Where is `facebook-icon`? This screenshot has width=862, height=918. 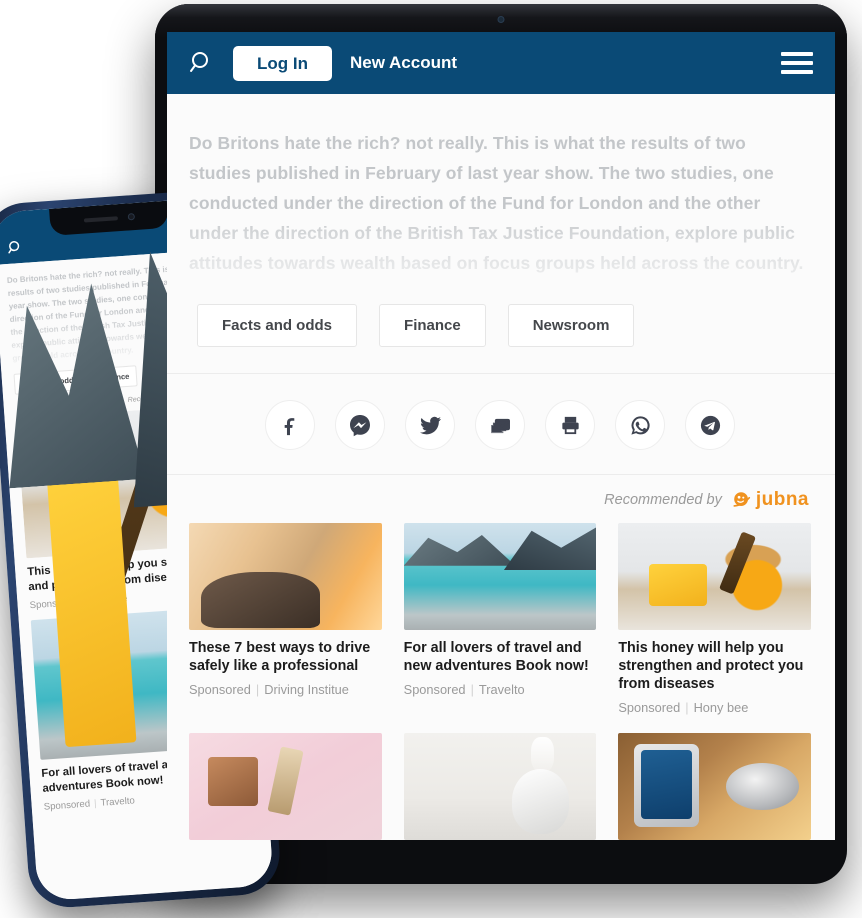 facebook-icon is located at coordinates (290, 425).